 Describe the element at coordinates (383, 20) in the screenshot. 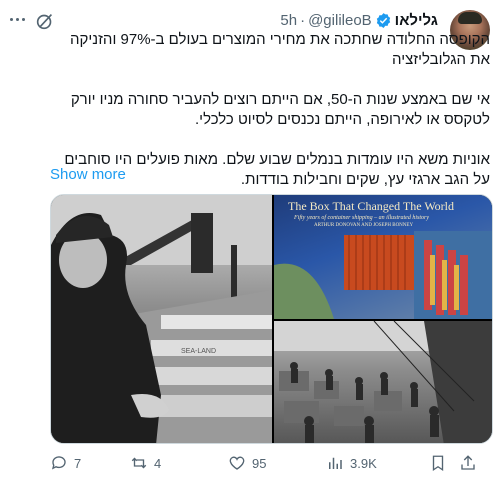

I see `verified-badge-icon` at that location.